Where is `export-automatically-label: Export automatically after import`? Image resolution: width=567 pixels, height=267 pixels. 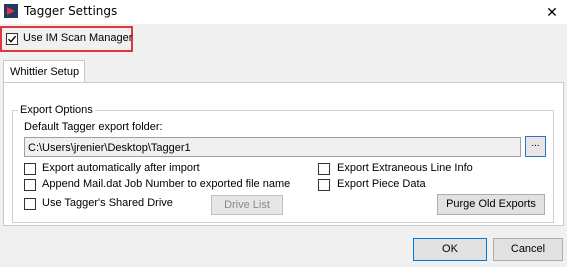
export-automatically-label: Export automatically after import is located at coordinates (121, 168).